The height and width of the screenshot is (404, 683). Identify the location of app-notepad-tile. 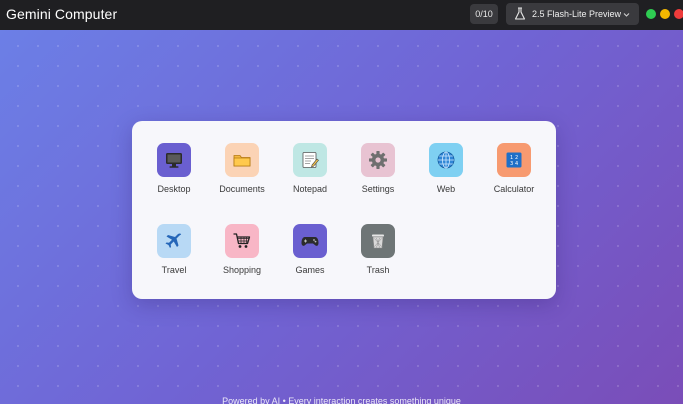
(310, 160).